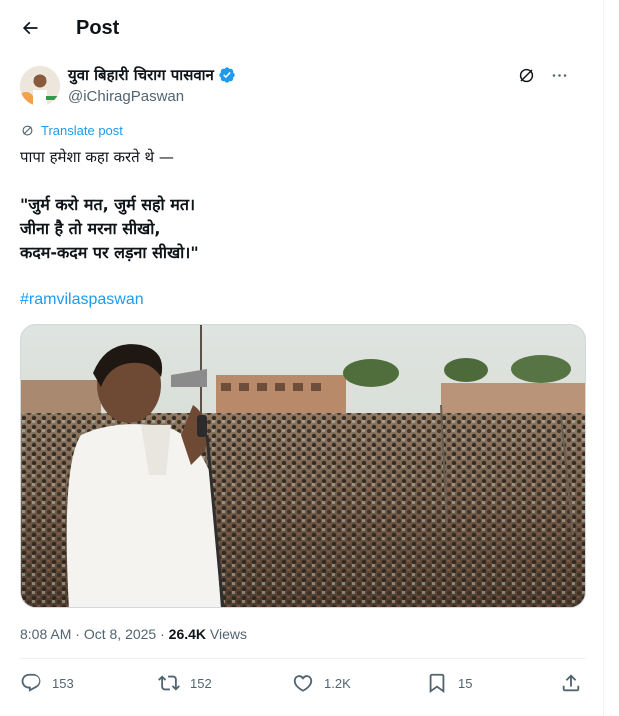 The image size is (619, 716). I want to click on bookmark-count: 15, so click(465, 683).